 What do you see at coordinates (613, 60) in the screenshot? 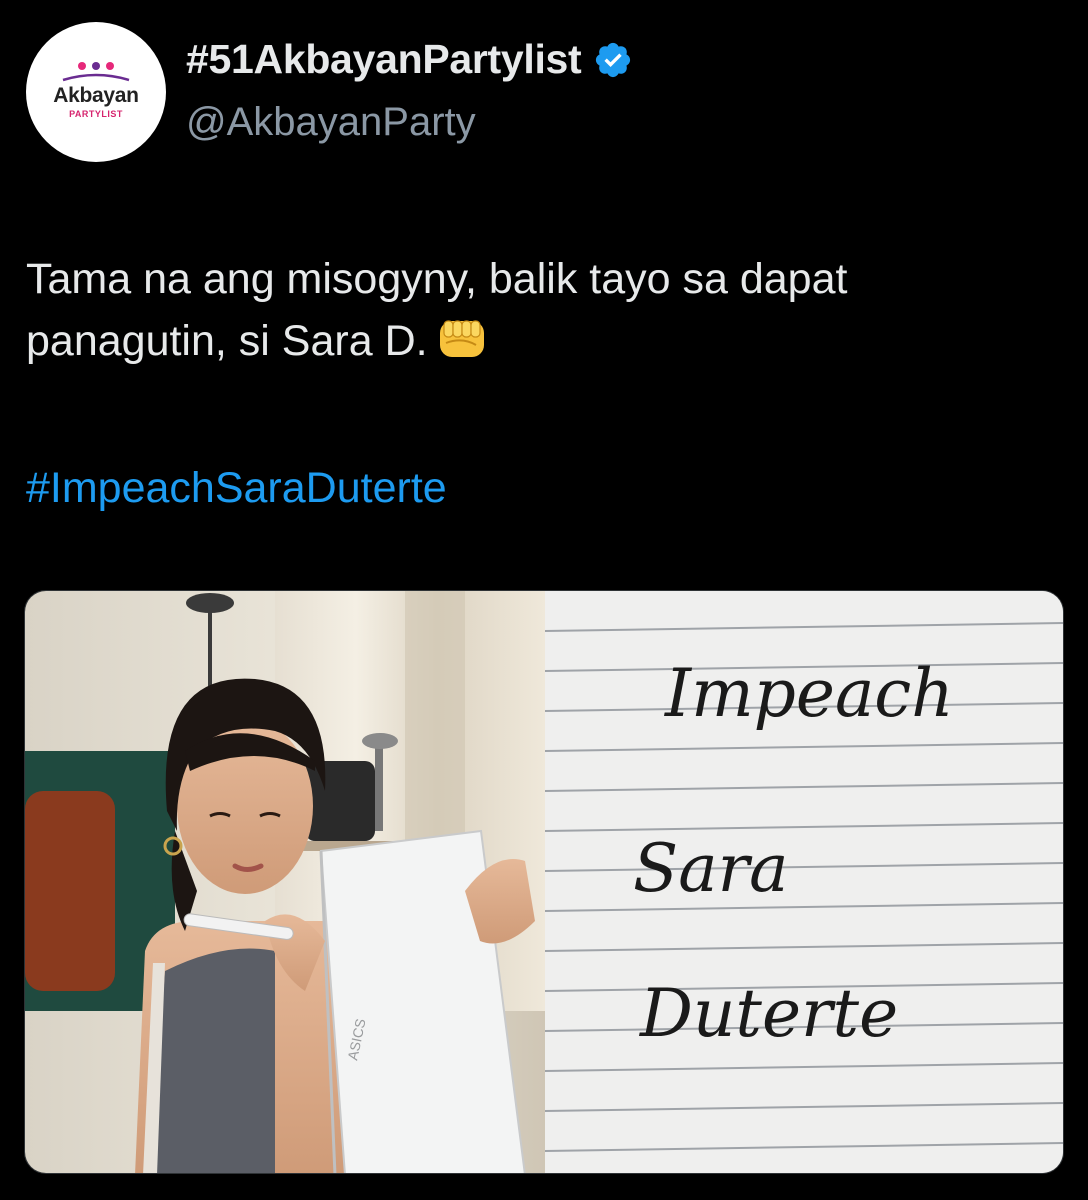
I see `verified-badge-icon` at bounding box center [613, 60].